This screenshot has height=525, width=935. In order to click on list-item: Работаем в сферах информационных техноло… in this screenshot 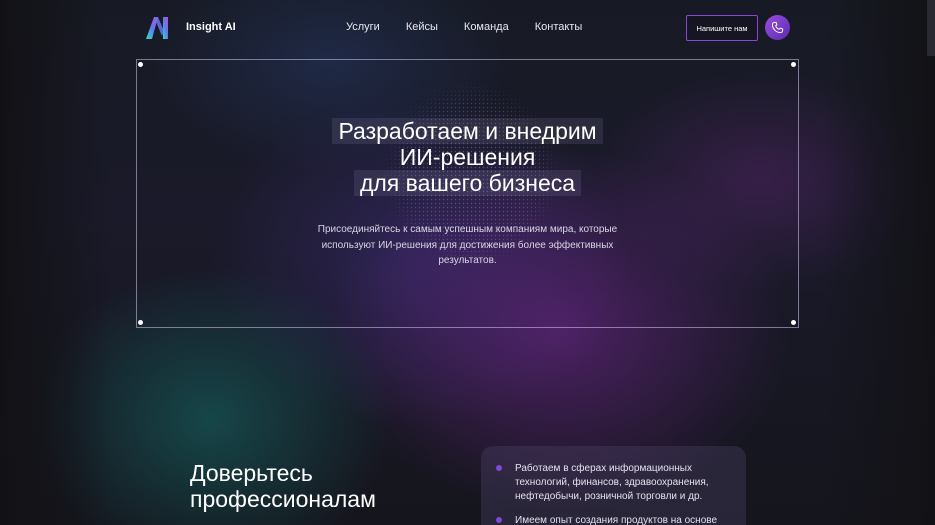, I will do `click(613, 483)`.